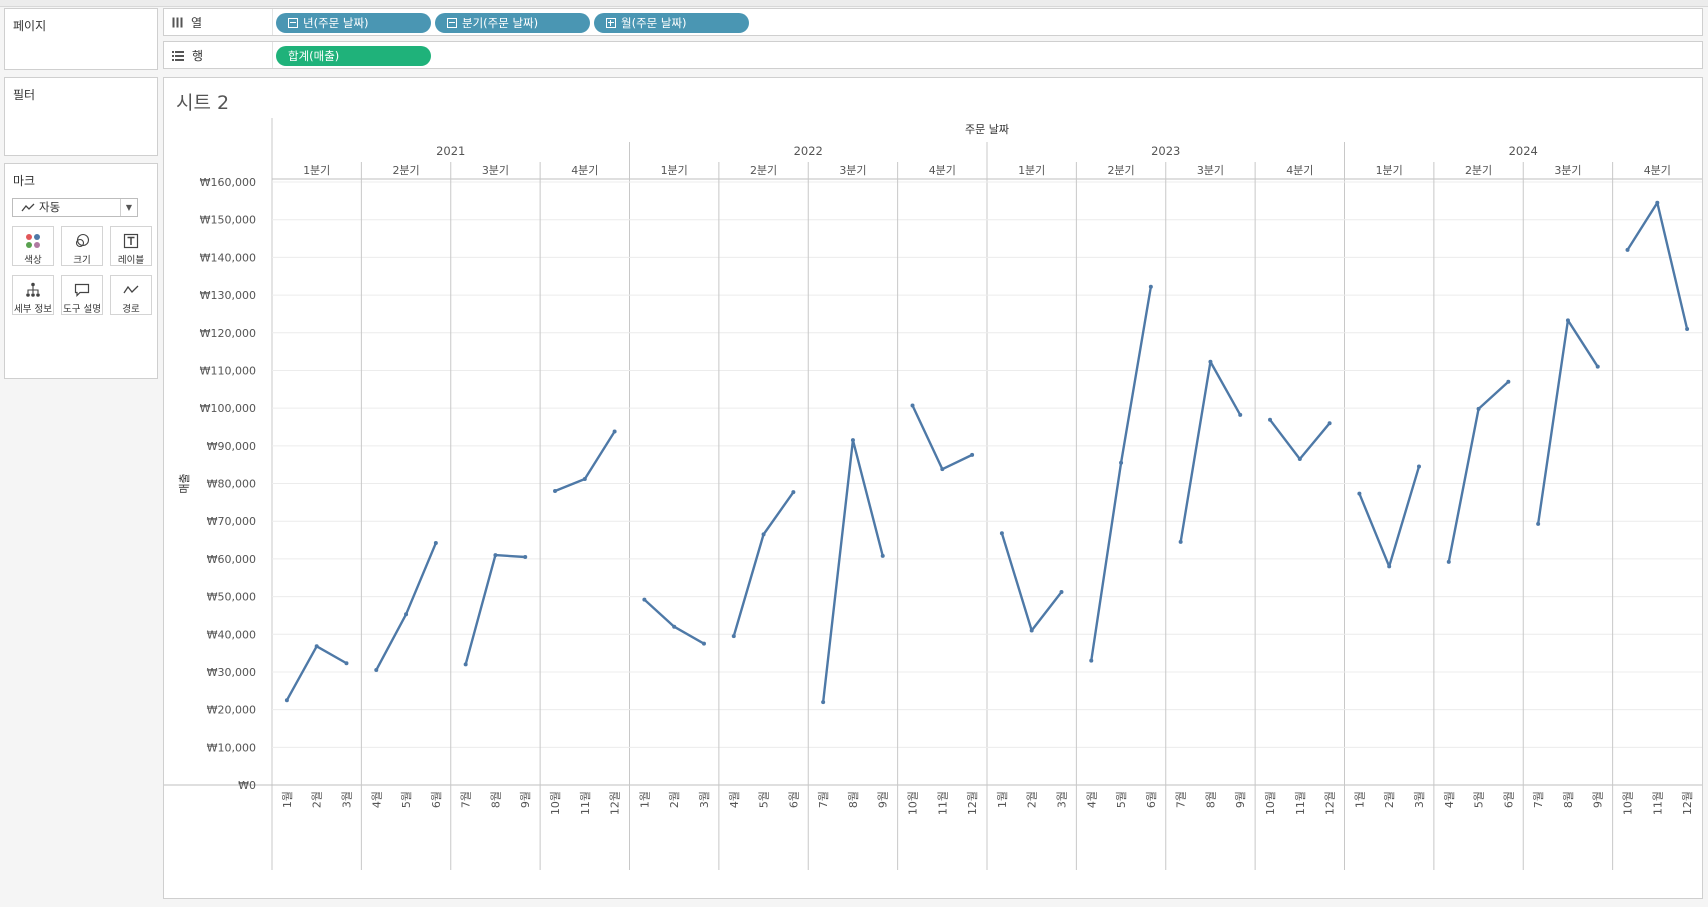  What do you see at coordinates (247, 785) in the screenshot?
I see `y-tick-label: ₩0` at bounding box center [247, 785].